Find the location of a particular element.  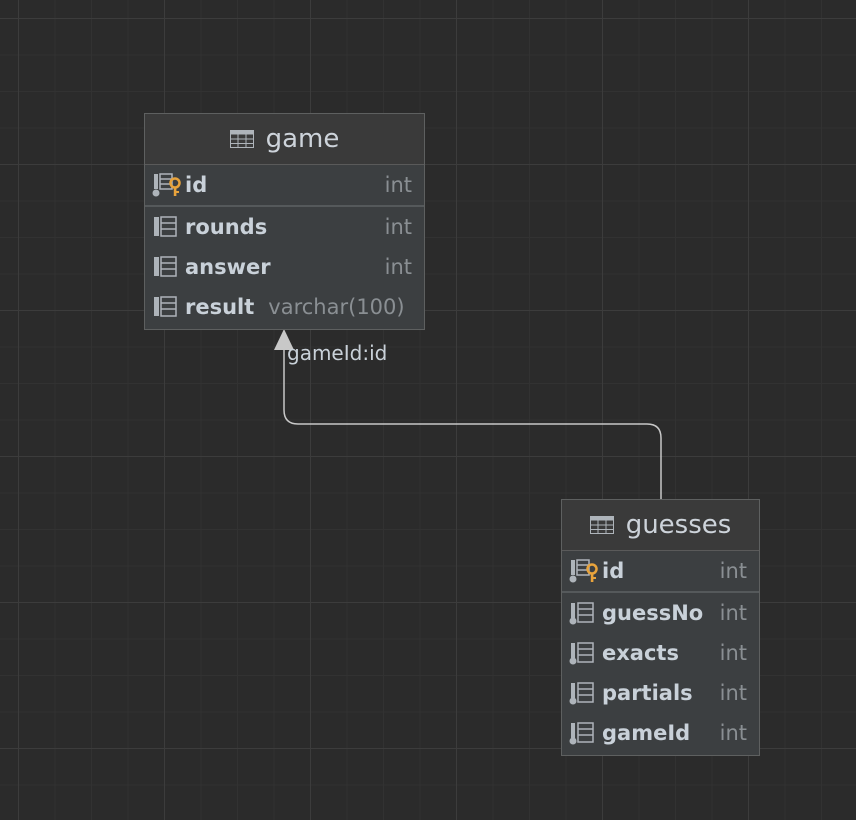

entity-header: guesses is located at coordinates (660, 525).